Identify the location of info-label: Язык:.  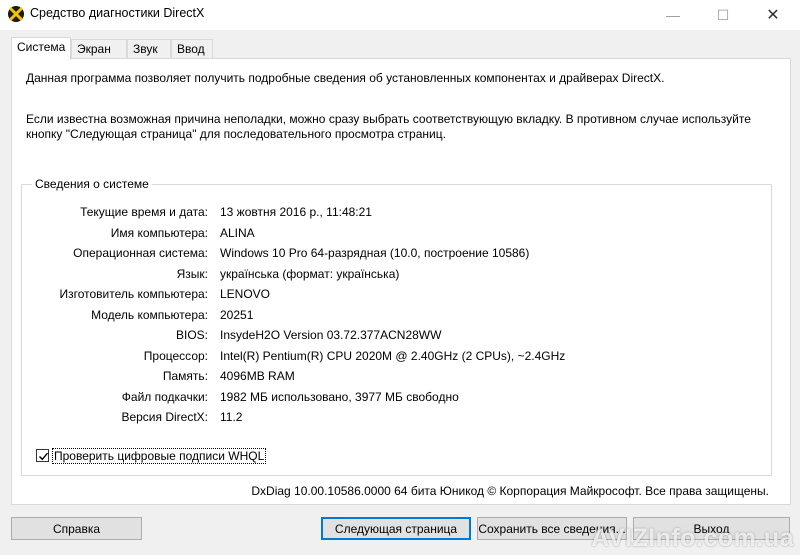
(192, 273).